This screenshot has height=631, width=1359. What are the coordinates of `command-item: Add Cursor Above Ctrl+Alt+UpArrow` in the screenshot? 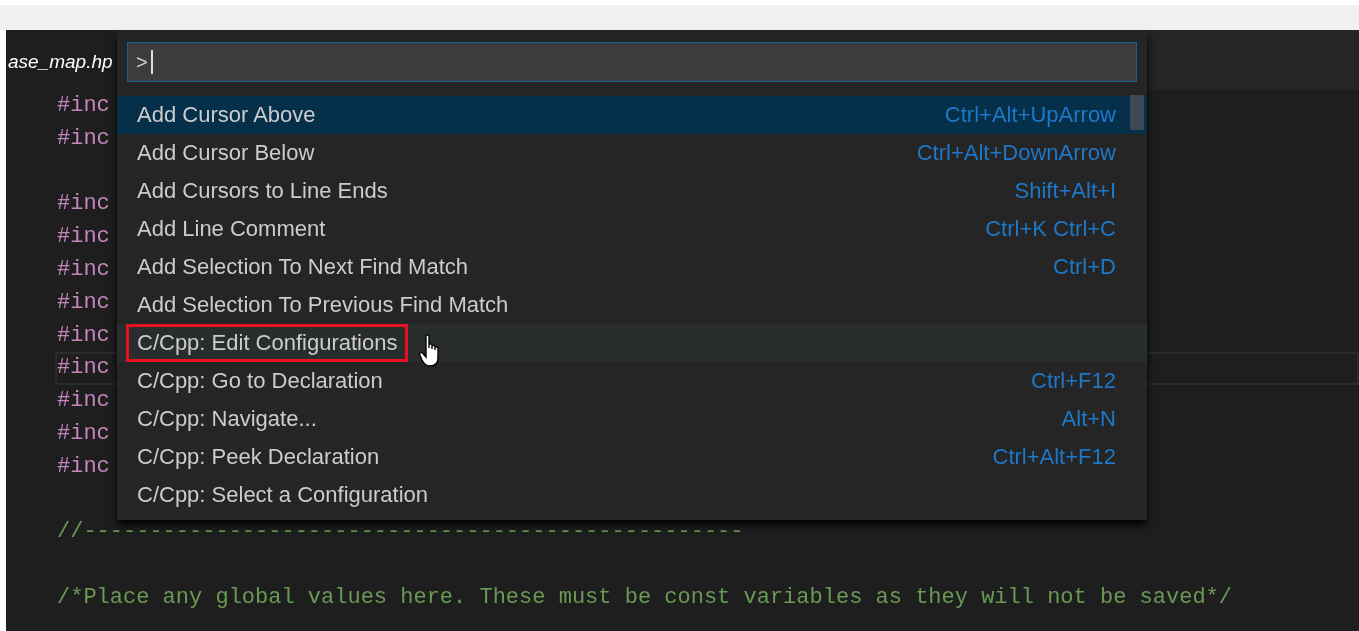 It's located at (632, 115).